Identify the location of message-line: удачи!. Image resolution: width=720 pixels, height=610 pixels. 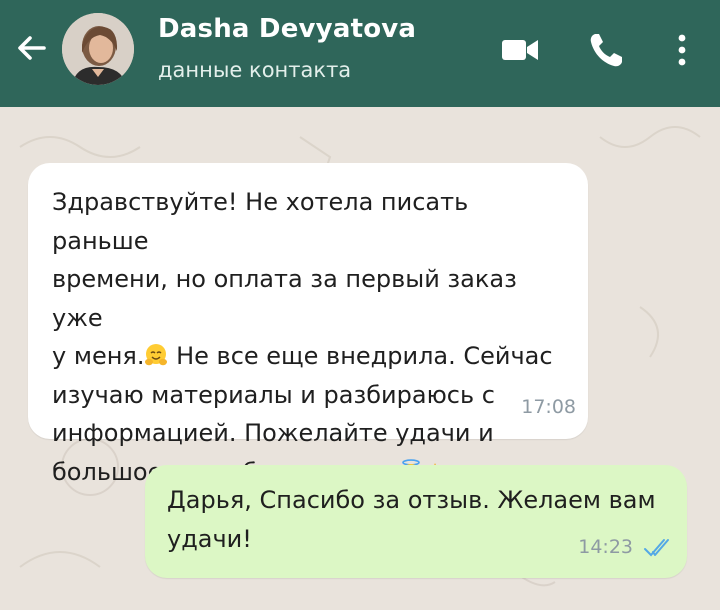
(209, 538).